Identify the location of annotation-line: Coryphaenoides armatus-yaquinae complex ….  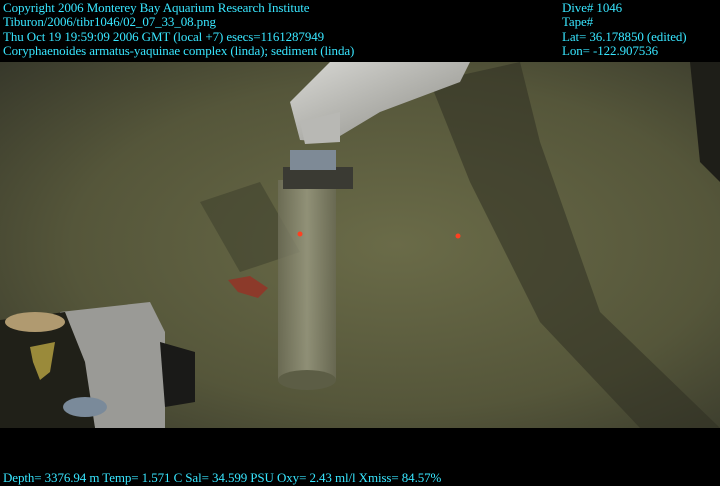
(179, 50).